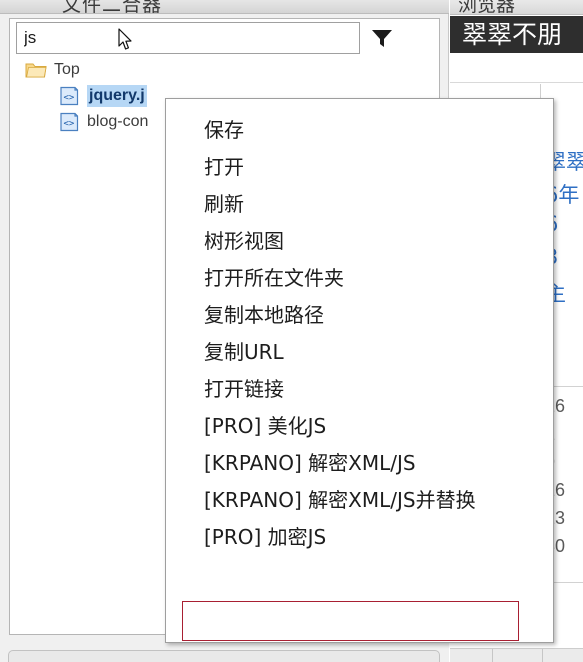  I want to click on right-panel-statusbar, so click(516, 655).